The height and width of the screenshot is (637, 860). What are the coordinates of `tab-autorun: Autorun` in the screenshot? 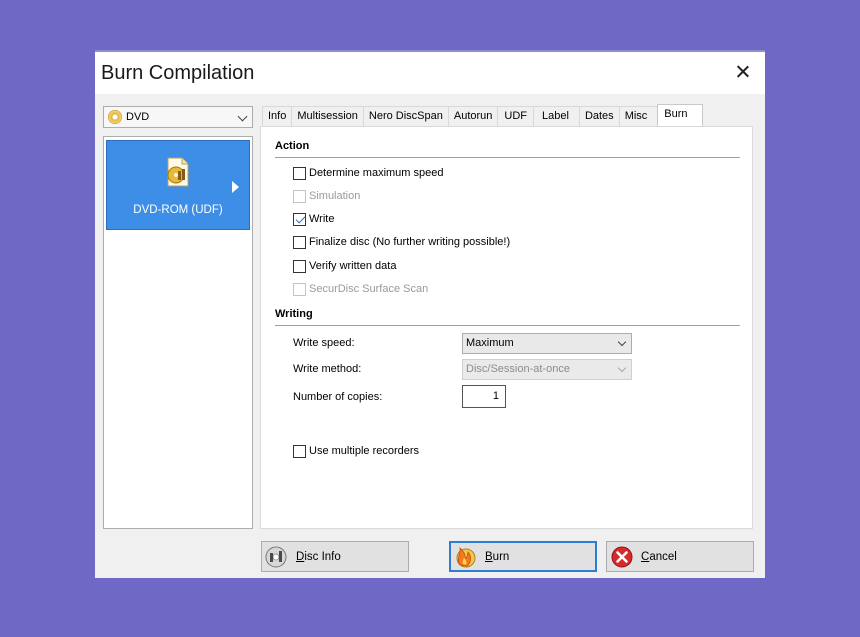 It's located at (473, 116).